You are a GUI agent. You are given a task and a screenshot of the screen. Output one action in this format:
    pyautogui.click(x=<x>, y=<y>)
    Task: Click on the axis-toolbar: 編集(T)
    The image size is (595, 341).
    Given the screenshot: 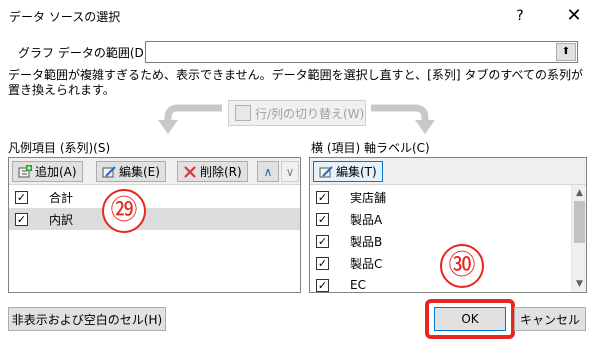 What is the action you would take?
    pyautogui.click(x=448, y=171)
    